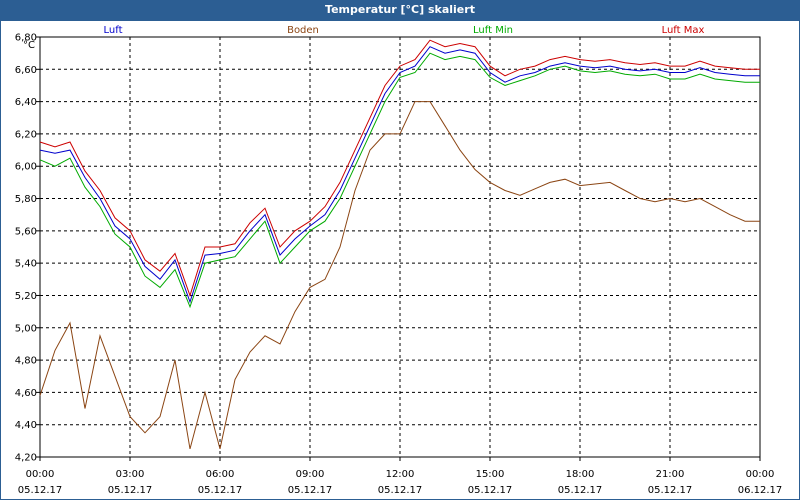 This screenshot has height=500, width=800. What do you see at coordinates (29, 45) in the screenshot?
I see `y-axis-unit: °C` at bounding box center [29, 45].